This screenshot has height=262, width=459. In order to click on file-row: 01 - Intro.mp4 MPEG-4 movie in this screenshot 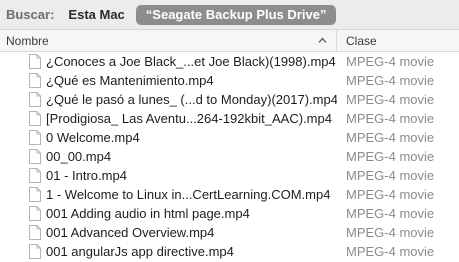, I will do `click(229, 175)`.